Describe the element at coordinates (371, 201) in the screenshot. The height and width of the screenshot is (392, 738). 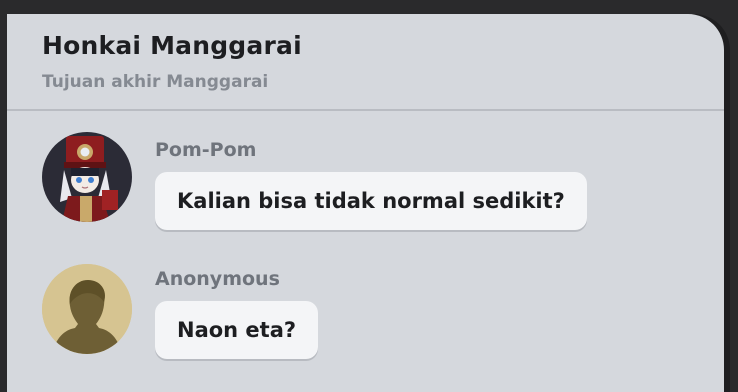
I see `message-bubble: Kalian bisa tidak normal sedikit?` at that location.